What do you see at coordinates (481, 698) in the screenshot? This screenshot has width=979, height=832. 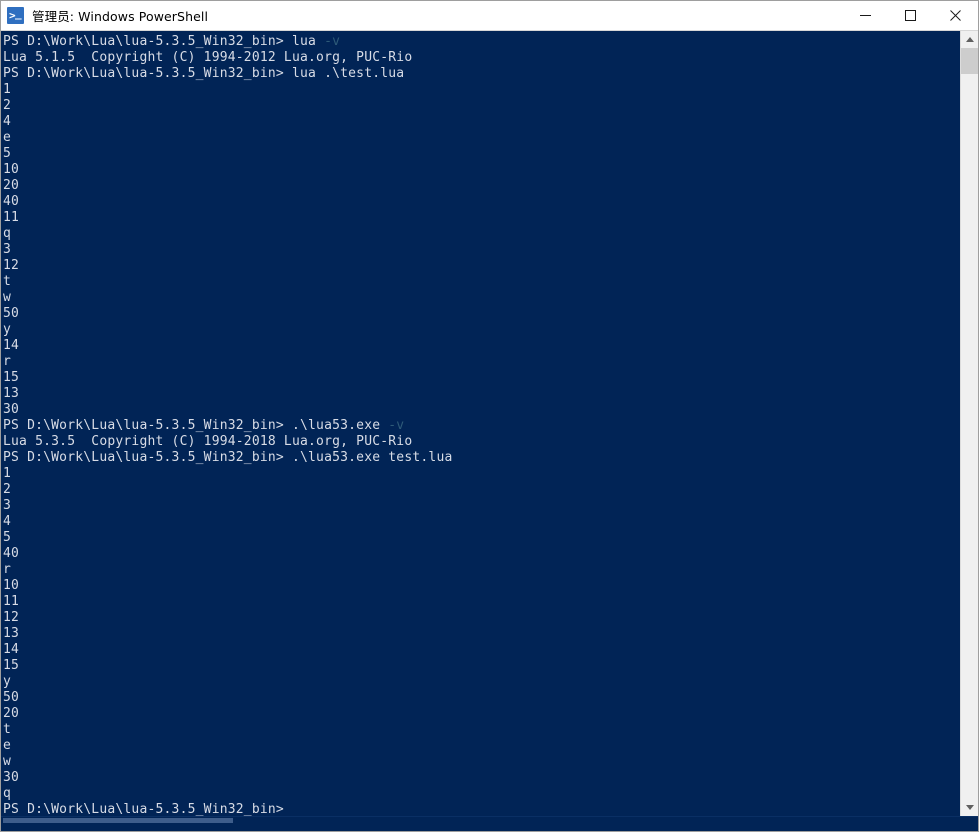 I see `console-line: 50` at bounding box center [481, 698].